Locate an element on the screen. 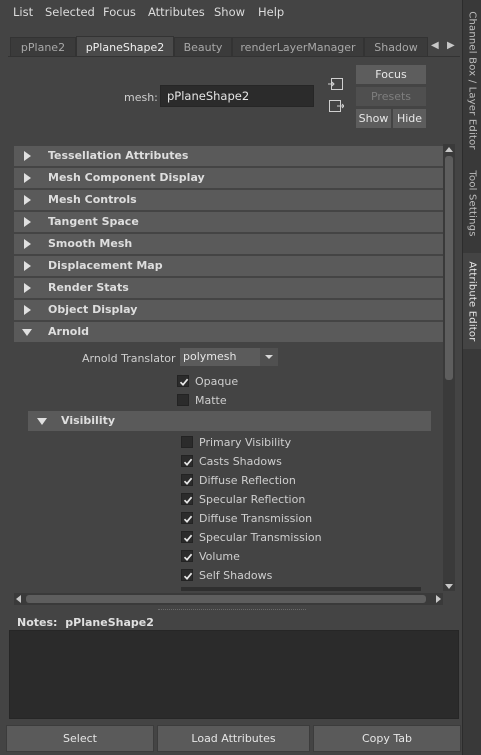  select-button: Select is located at coordinates (80, 738).